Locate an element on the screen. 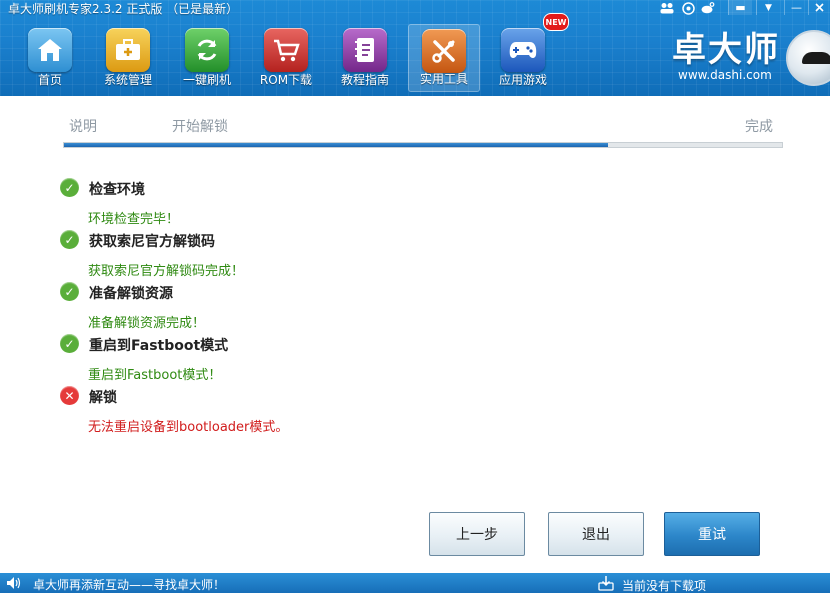  toolbar-item-tools: 实用工具 is located at coordinates (444, 58).